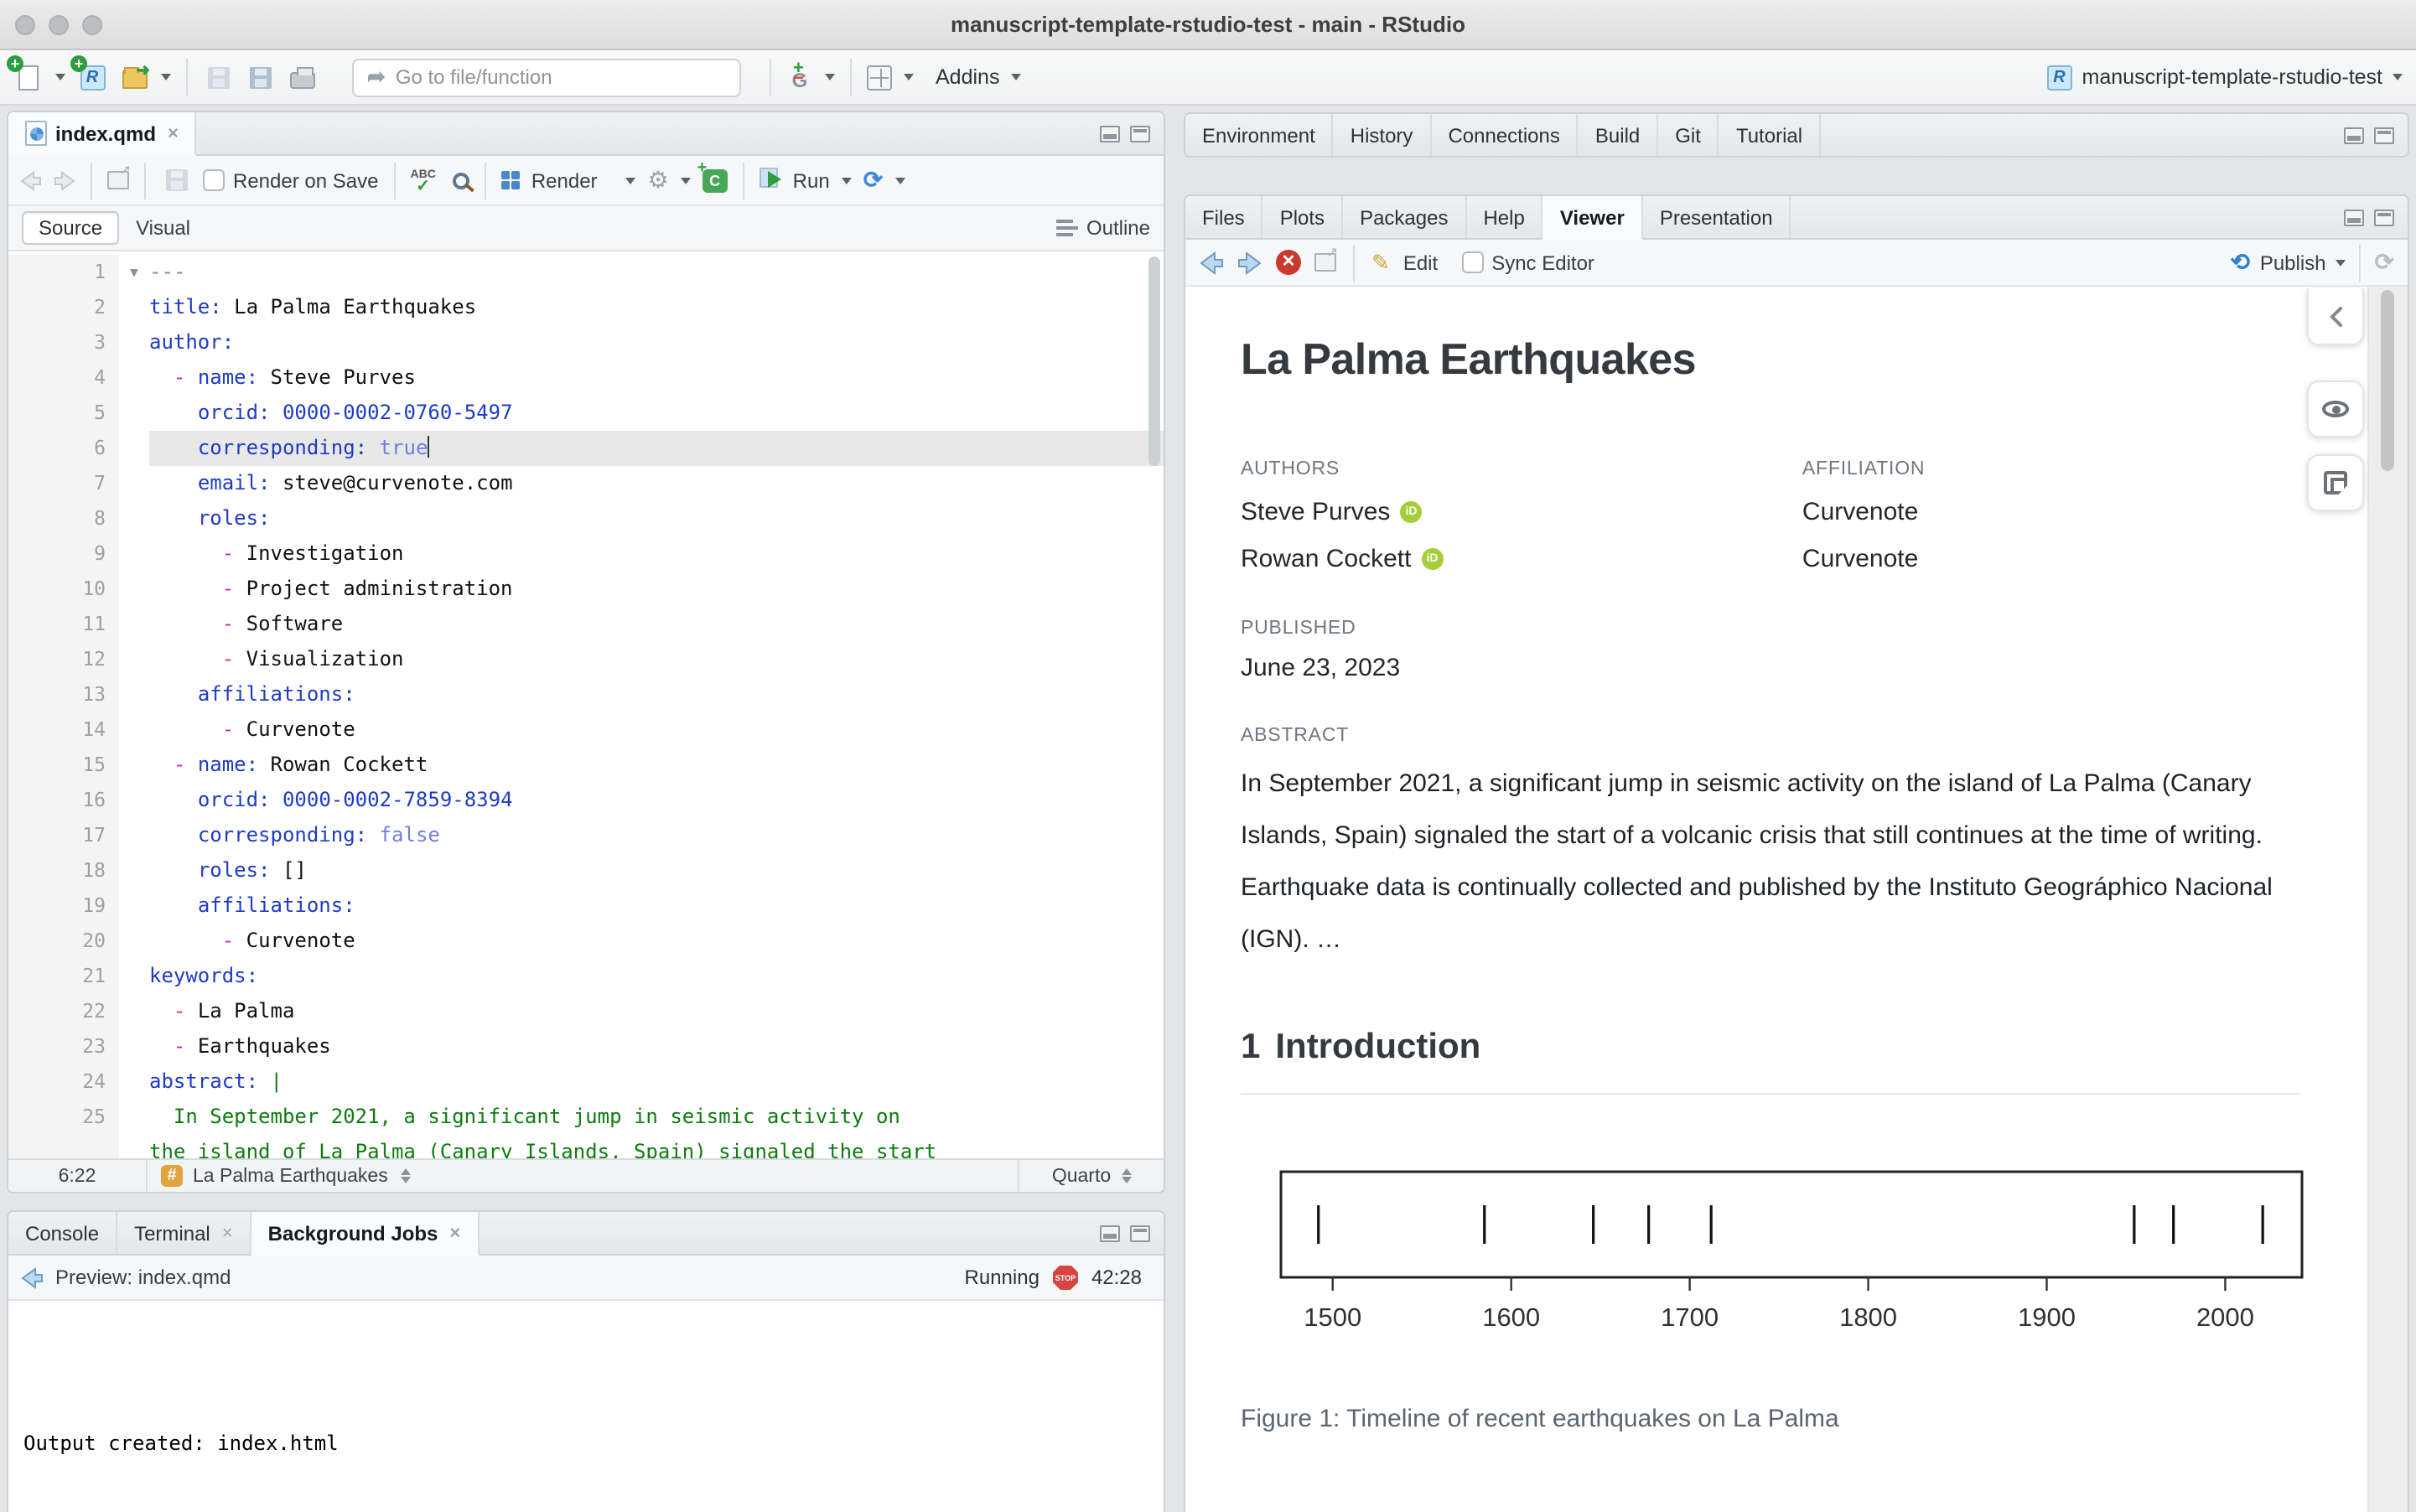  Describe the element at coordinates (1528, 262) in the screenshot. I see `sync-editor-toggle: Sync Editor` at that location.